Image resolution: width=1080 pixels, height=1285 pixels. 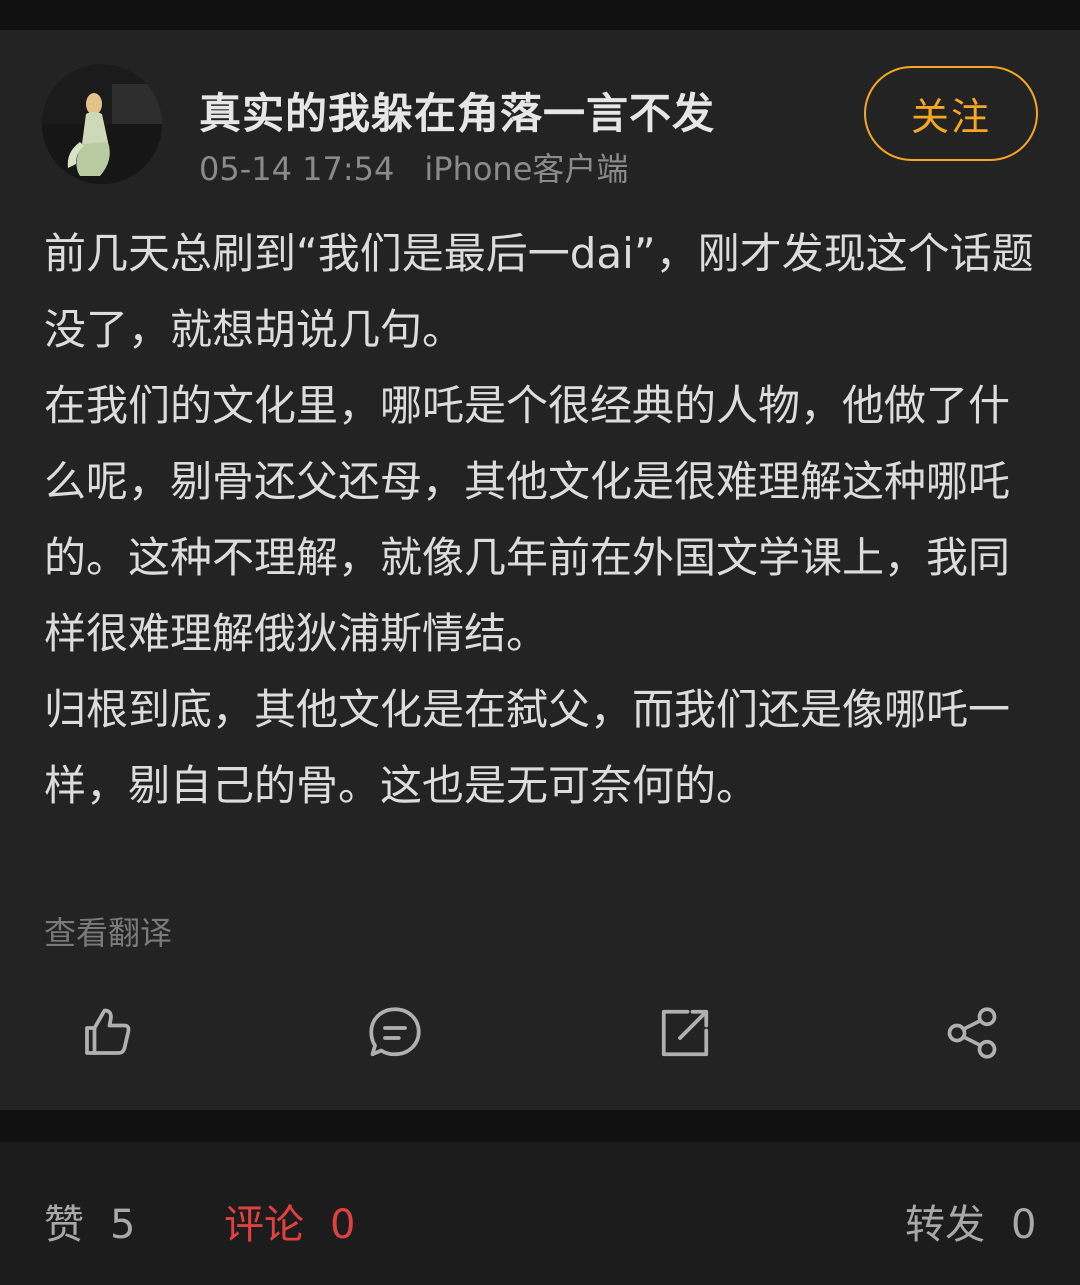 I want to click on comment-icon, so click(x=395, y=1032).